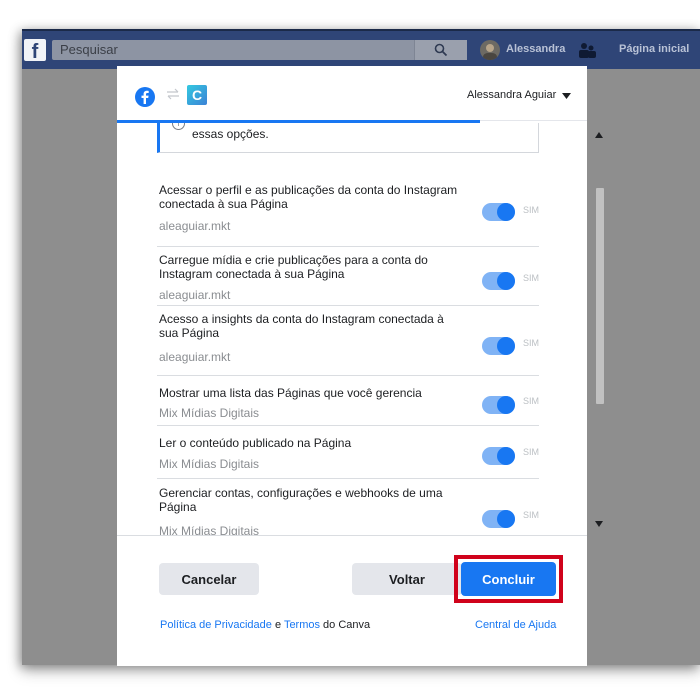 Image resolution: width=700 pixels, height=700 pixels. Describe the element at coordinates (599, 524) in the screenshot. I see `scroll-down-arrow-icon` at that location.